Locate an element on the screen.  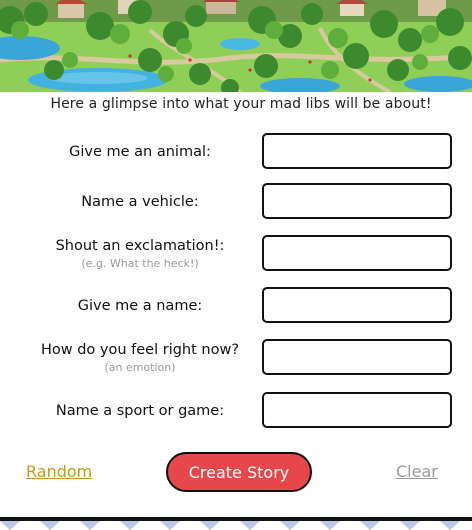
emotion-input is located at coordinates (357, 357).